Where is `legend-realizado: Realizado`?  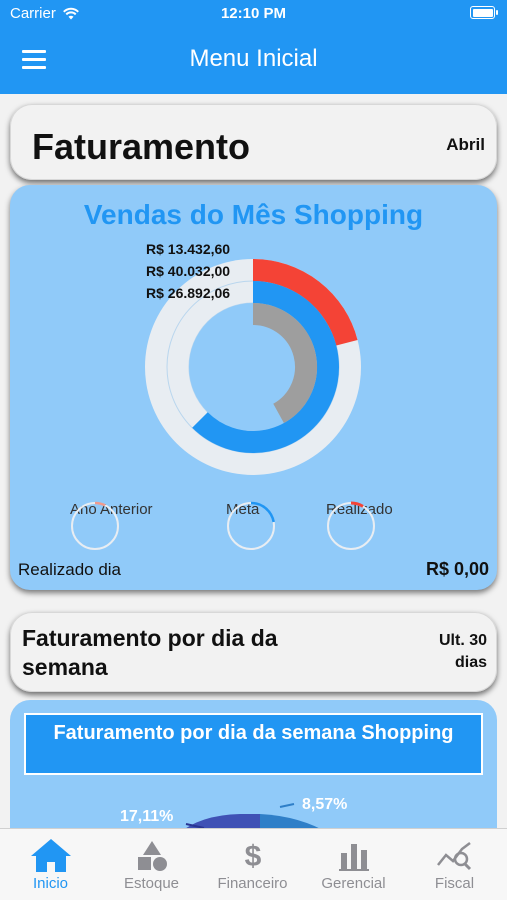
legend-realizado: Realizado is located at coordinates (359, 525).